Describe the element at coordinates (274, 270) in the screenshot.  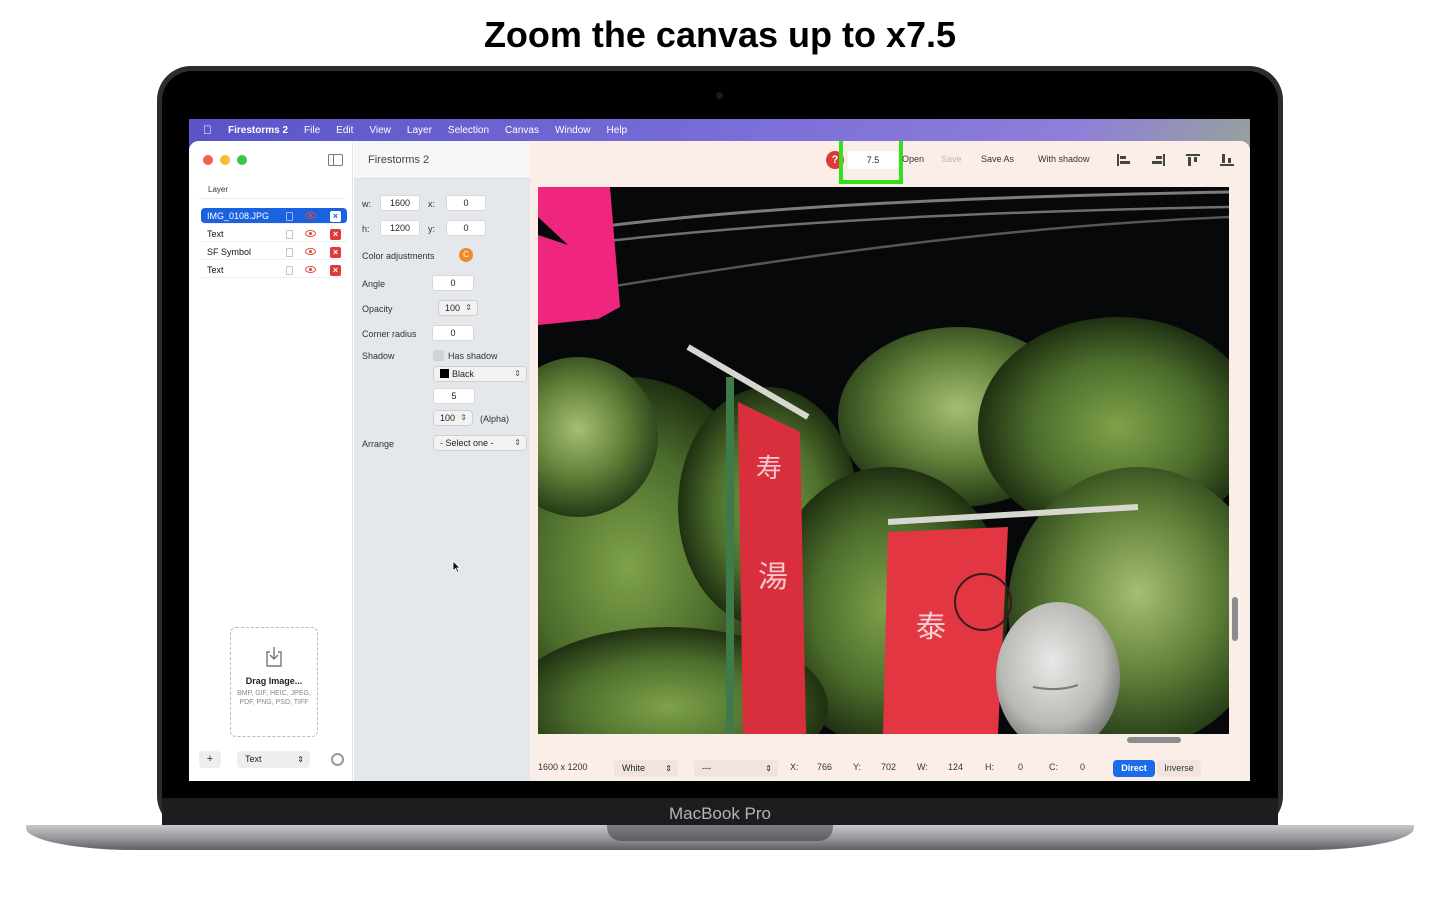
I see `layer-row-text-2: Text ×` at that location.